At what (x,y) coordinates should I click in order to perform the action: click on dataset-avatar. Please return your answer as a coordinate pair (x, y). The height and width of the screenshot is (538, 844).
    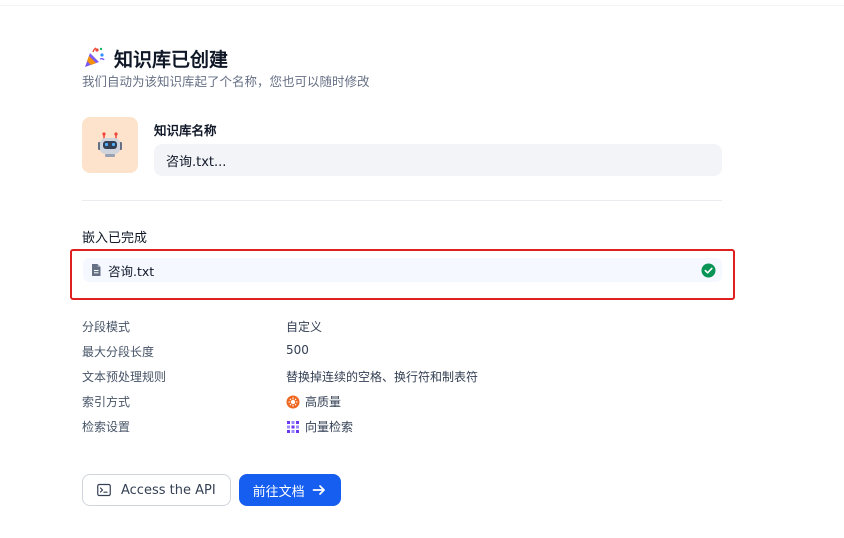
    Looking at the image, I should click on (110, 145).